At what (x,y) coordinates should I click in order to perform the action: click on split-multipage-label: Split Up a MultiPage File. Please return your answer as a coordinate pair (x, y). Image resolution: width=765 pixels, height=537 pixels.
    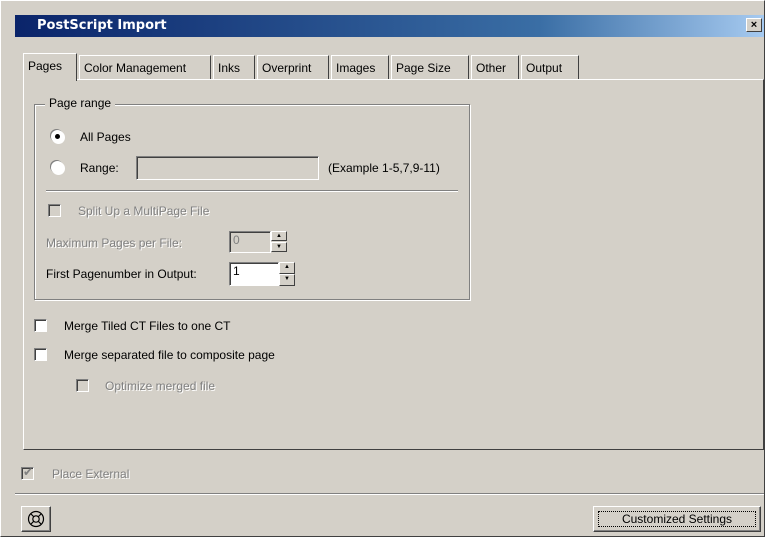
    Looking at the image, I should click on (144, 211).